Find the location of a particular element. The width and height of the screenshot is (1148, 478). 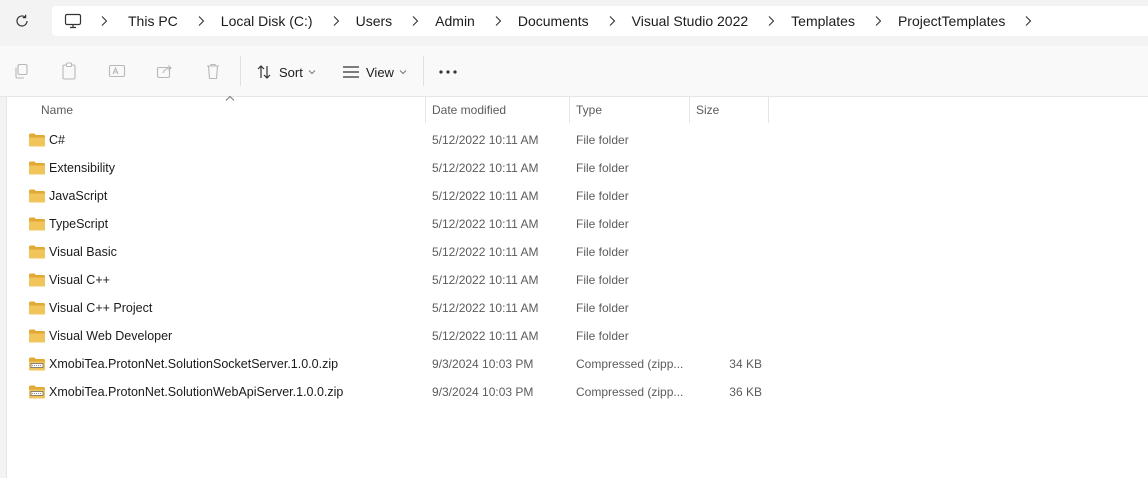

file-name: TypeScript is located at coordinates (79, 224).